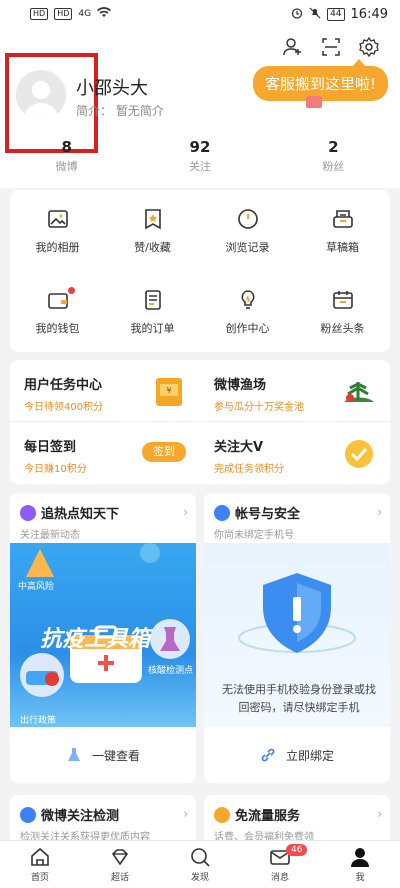  What do you see at coordinates (222, 814) in the screenshot?
I see `data-icon` at bounding box center [222, 814].